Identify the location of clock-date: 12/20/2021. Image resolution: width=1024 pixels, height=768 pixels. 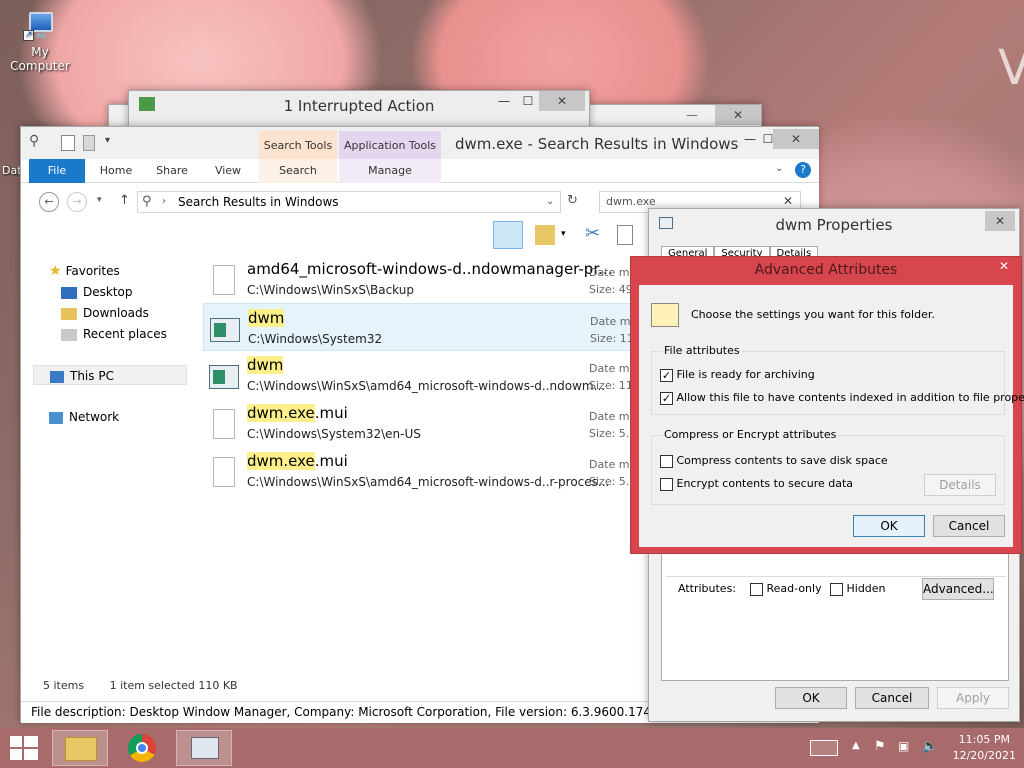
(984, 755).